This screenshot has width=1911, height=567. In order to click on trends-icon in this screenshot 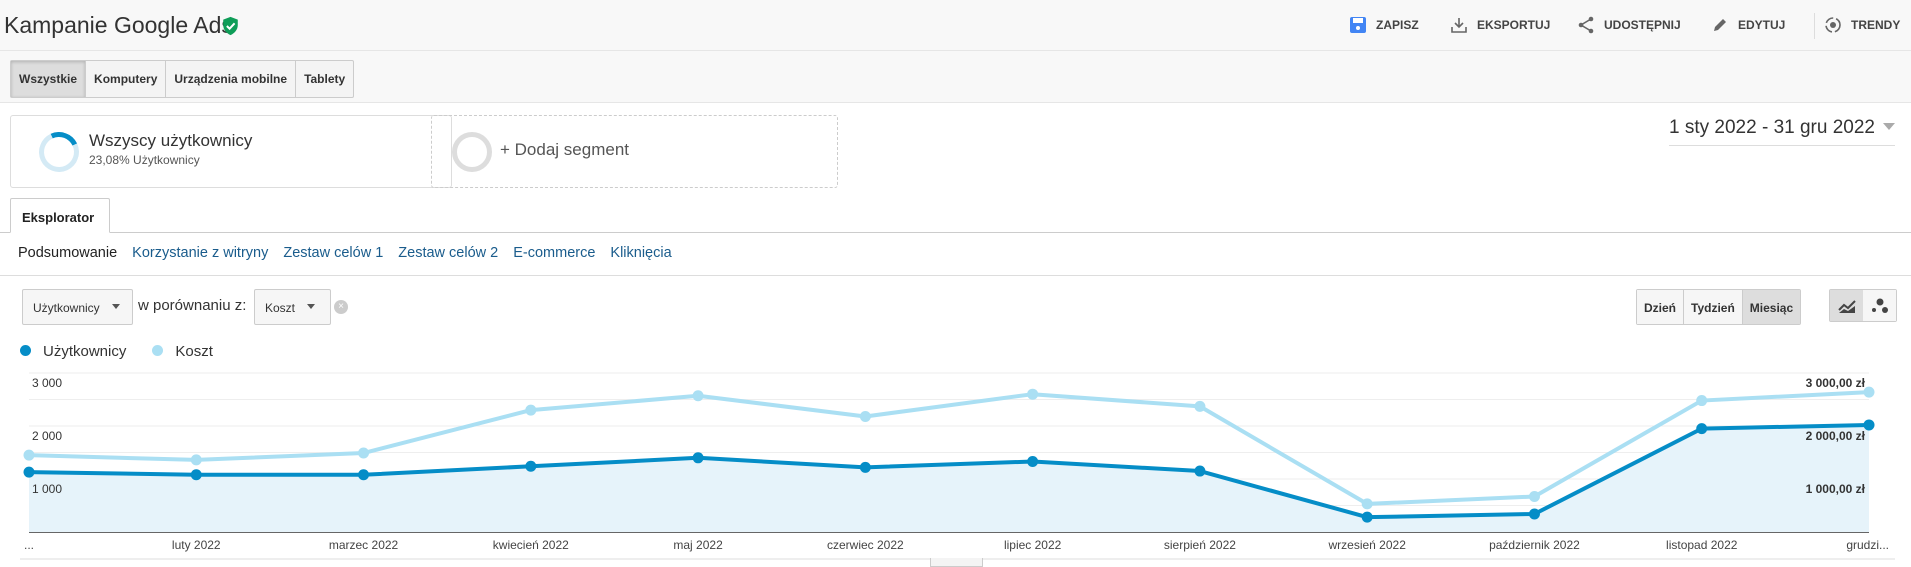, I will do `click(1833, 25)`.